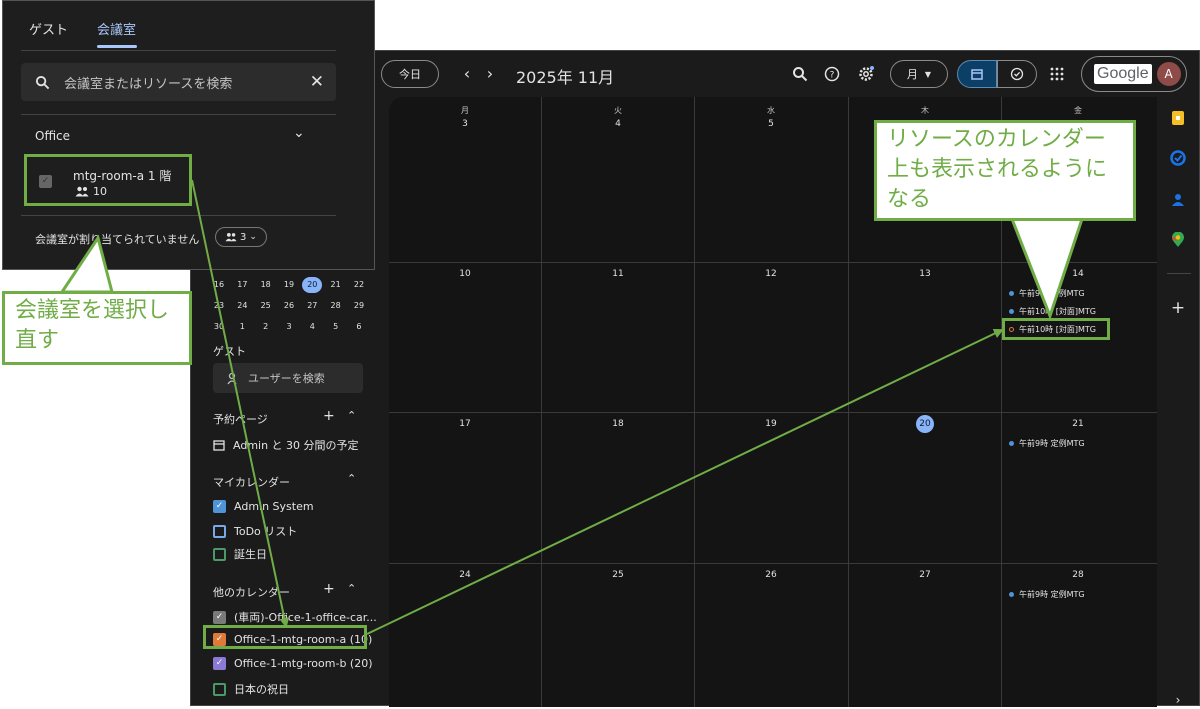  I want to click on day-number: 3, so click(465, 124).